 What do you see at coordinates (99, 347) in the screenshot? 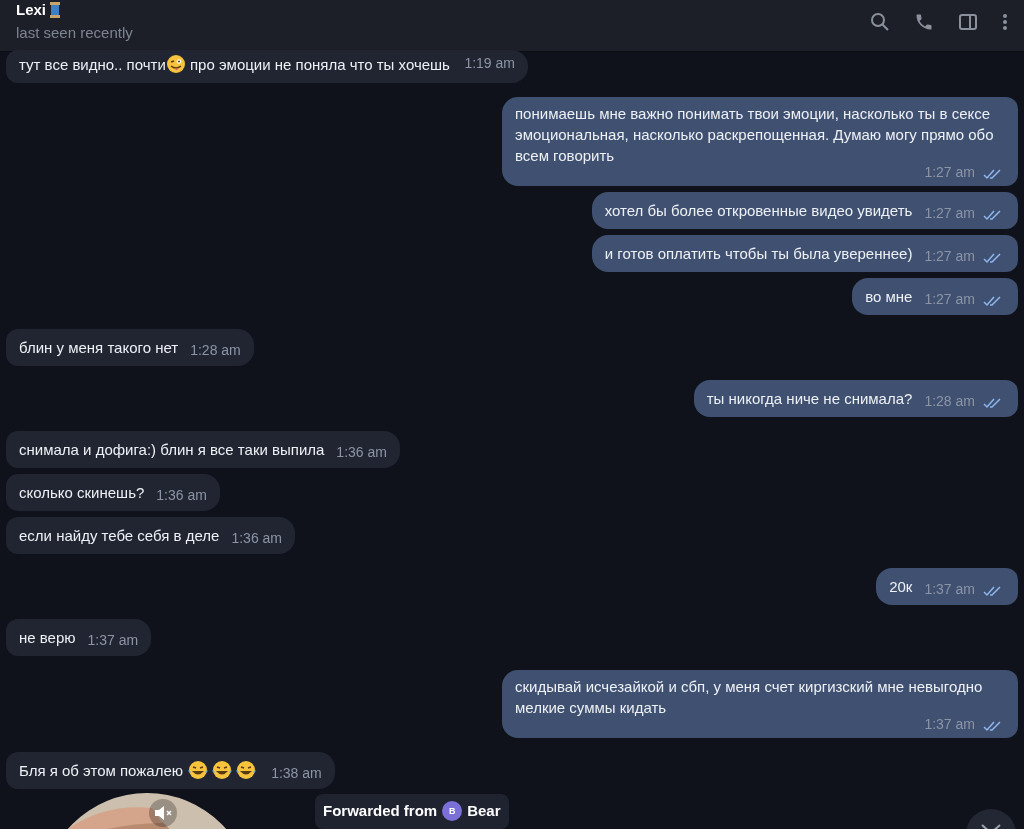
I see `message-text: блин у меня такого нет` at bounding box center [99, 347].